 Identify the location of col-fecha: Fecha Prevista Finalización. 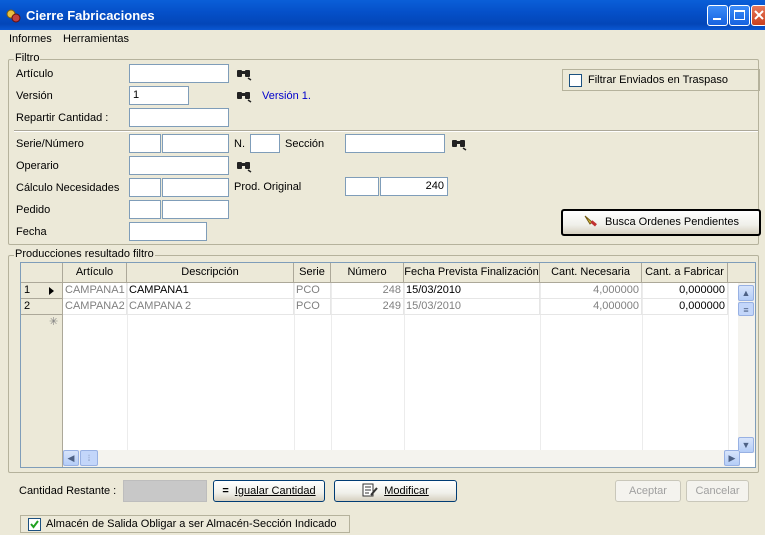
(472, 273).